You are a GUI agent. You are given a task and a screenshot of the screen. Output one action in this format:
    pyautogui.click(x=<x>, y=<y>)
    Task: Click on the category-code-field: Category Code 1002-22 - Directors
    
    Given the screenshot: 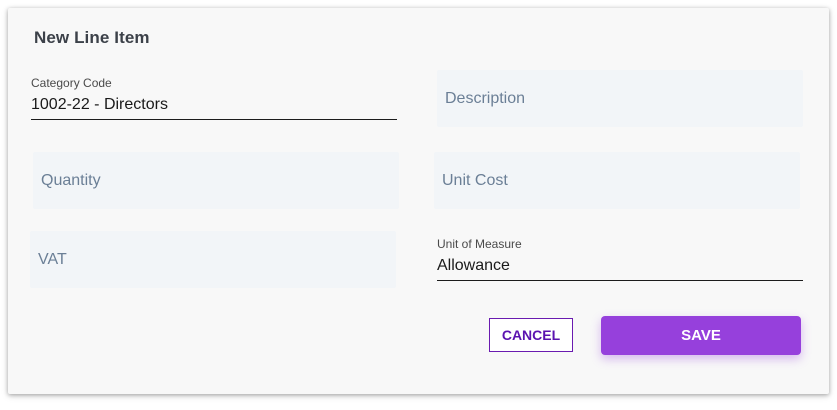 What is the action you would take?
    pyautogui.click(x=214, y=98)
    